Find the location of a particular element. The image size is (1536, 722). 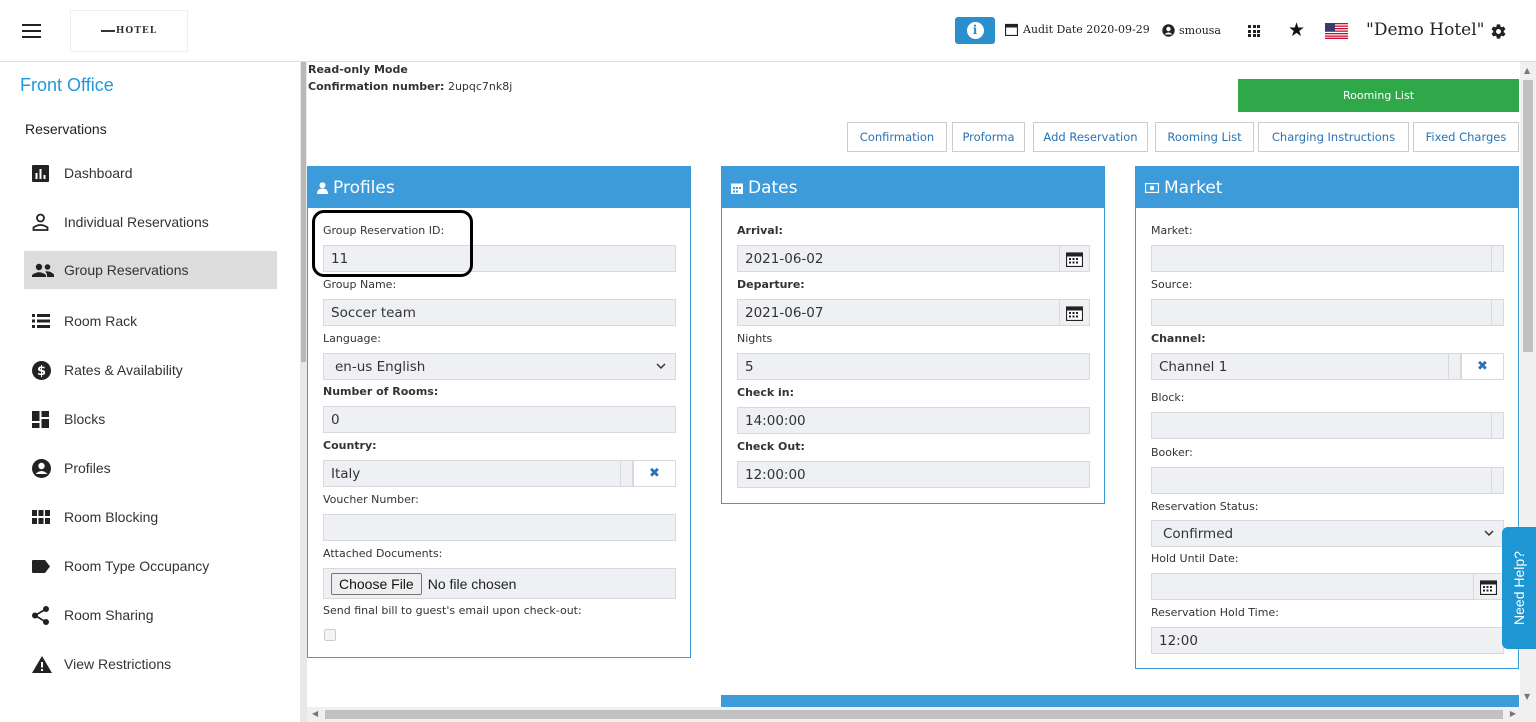

block-field is located at coordinates (1327, 425).